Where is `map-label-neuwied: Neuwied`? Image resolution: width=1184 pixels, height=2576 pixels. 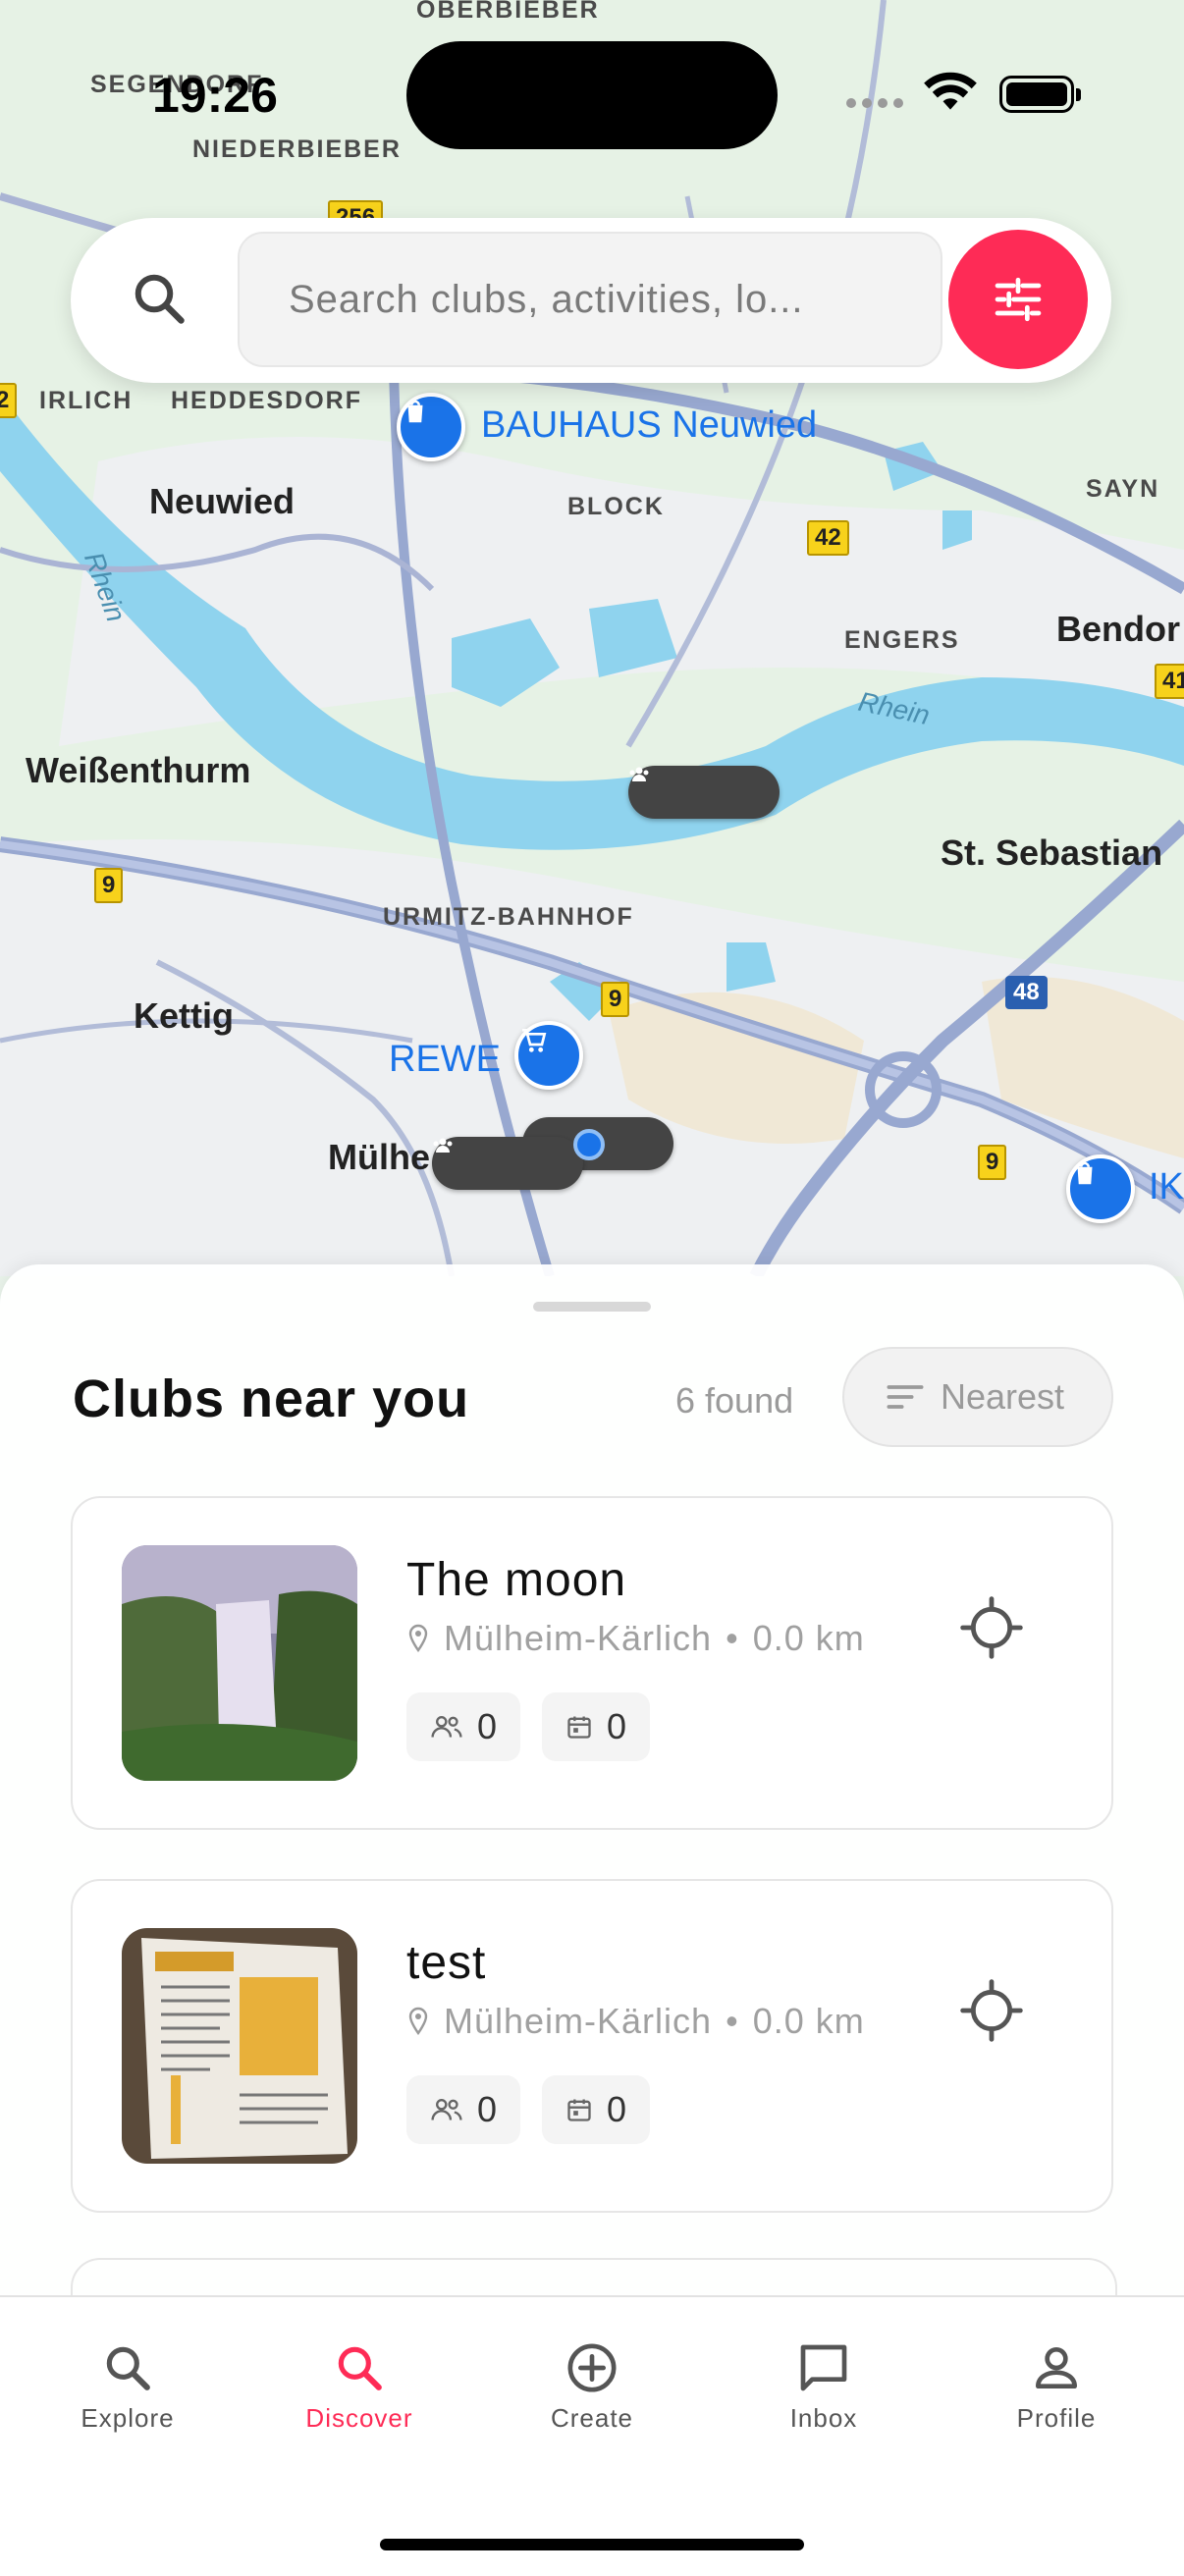 map-label-neuwied: Neuwied is located at coordinates (222, 501).